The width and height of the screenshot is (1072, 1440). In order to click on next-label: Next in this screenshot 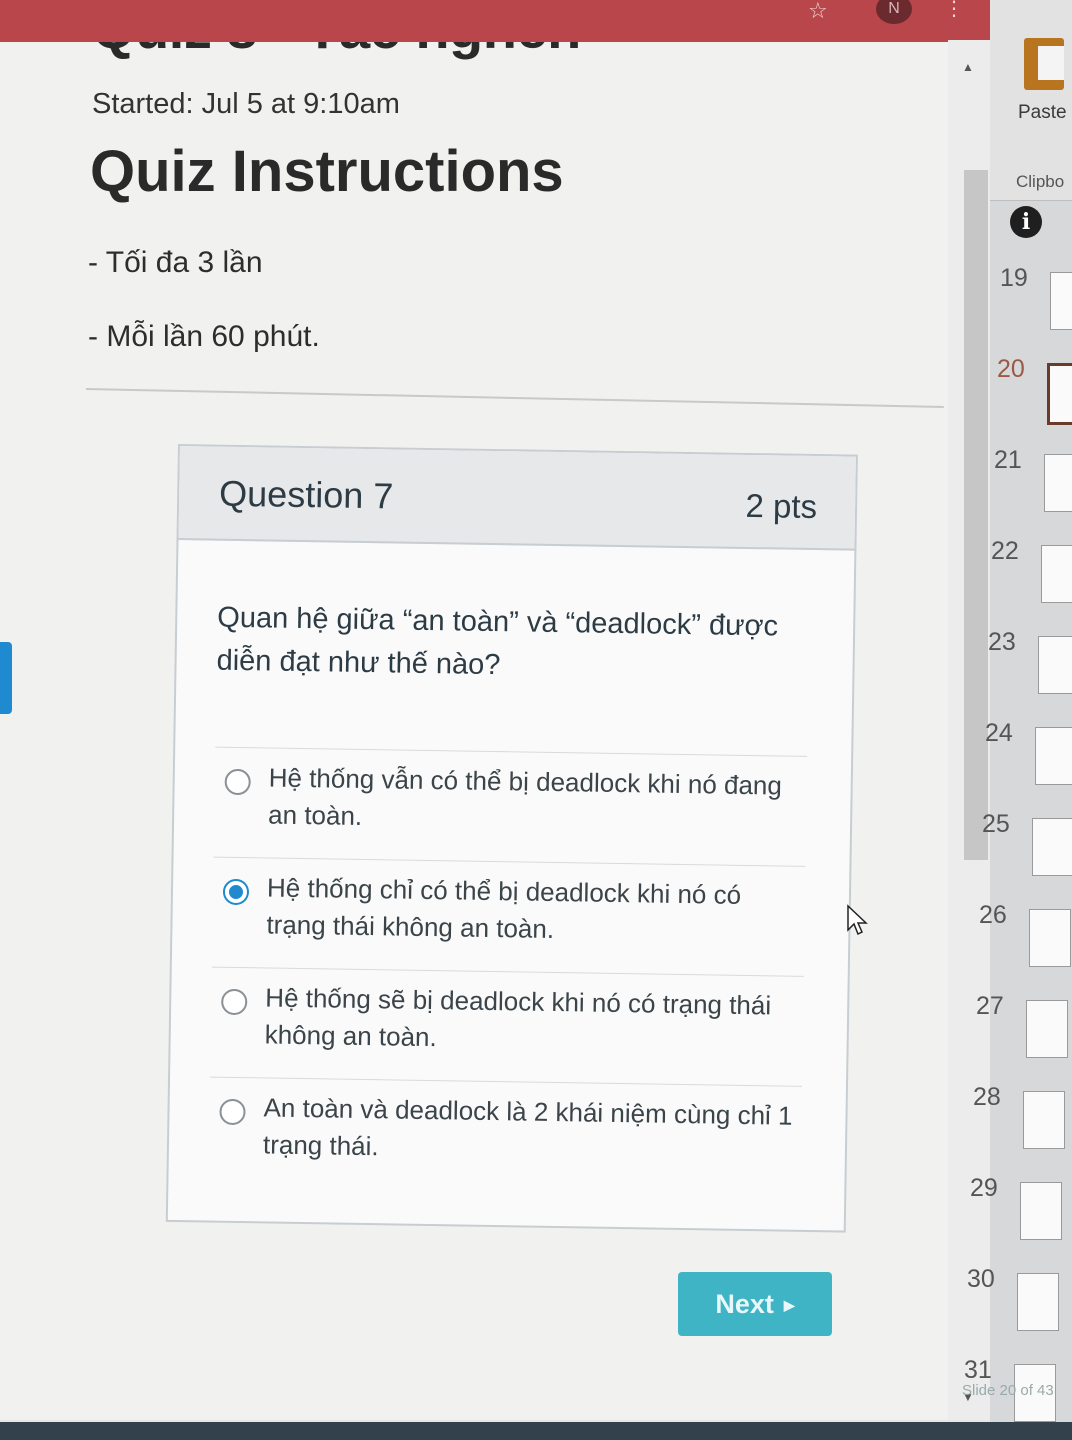, I will do `click(744, 1303)`.